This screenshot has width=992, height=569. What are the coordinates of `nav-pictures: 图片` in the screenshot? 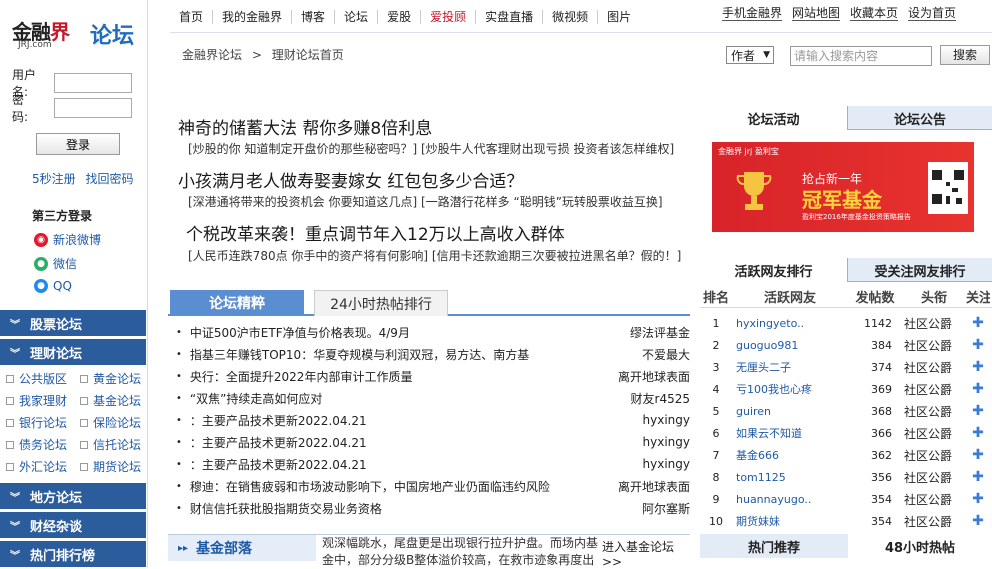 It's located at (619, 17).